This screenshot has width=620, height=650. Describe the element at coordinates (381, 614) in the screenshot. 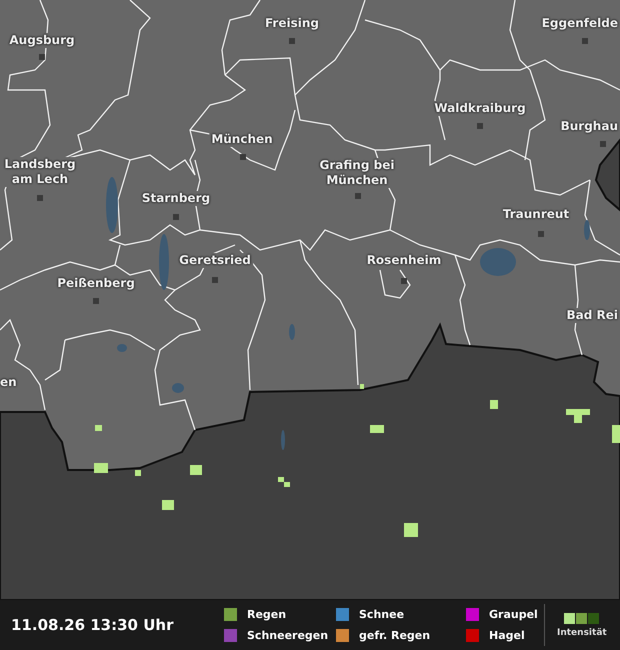

I see `legend-label: Schnee` at that location.